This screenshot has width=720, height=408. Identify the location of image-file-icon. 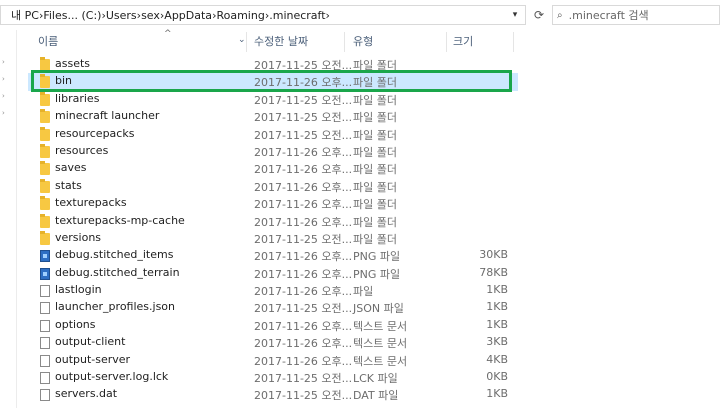
(45, 273).